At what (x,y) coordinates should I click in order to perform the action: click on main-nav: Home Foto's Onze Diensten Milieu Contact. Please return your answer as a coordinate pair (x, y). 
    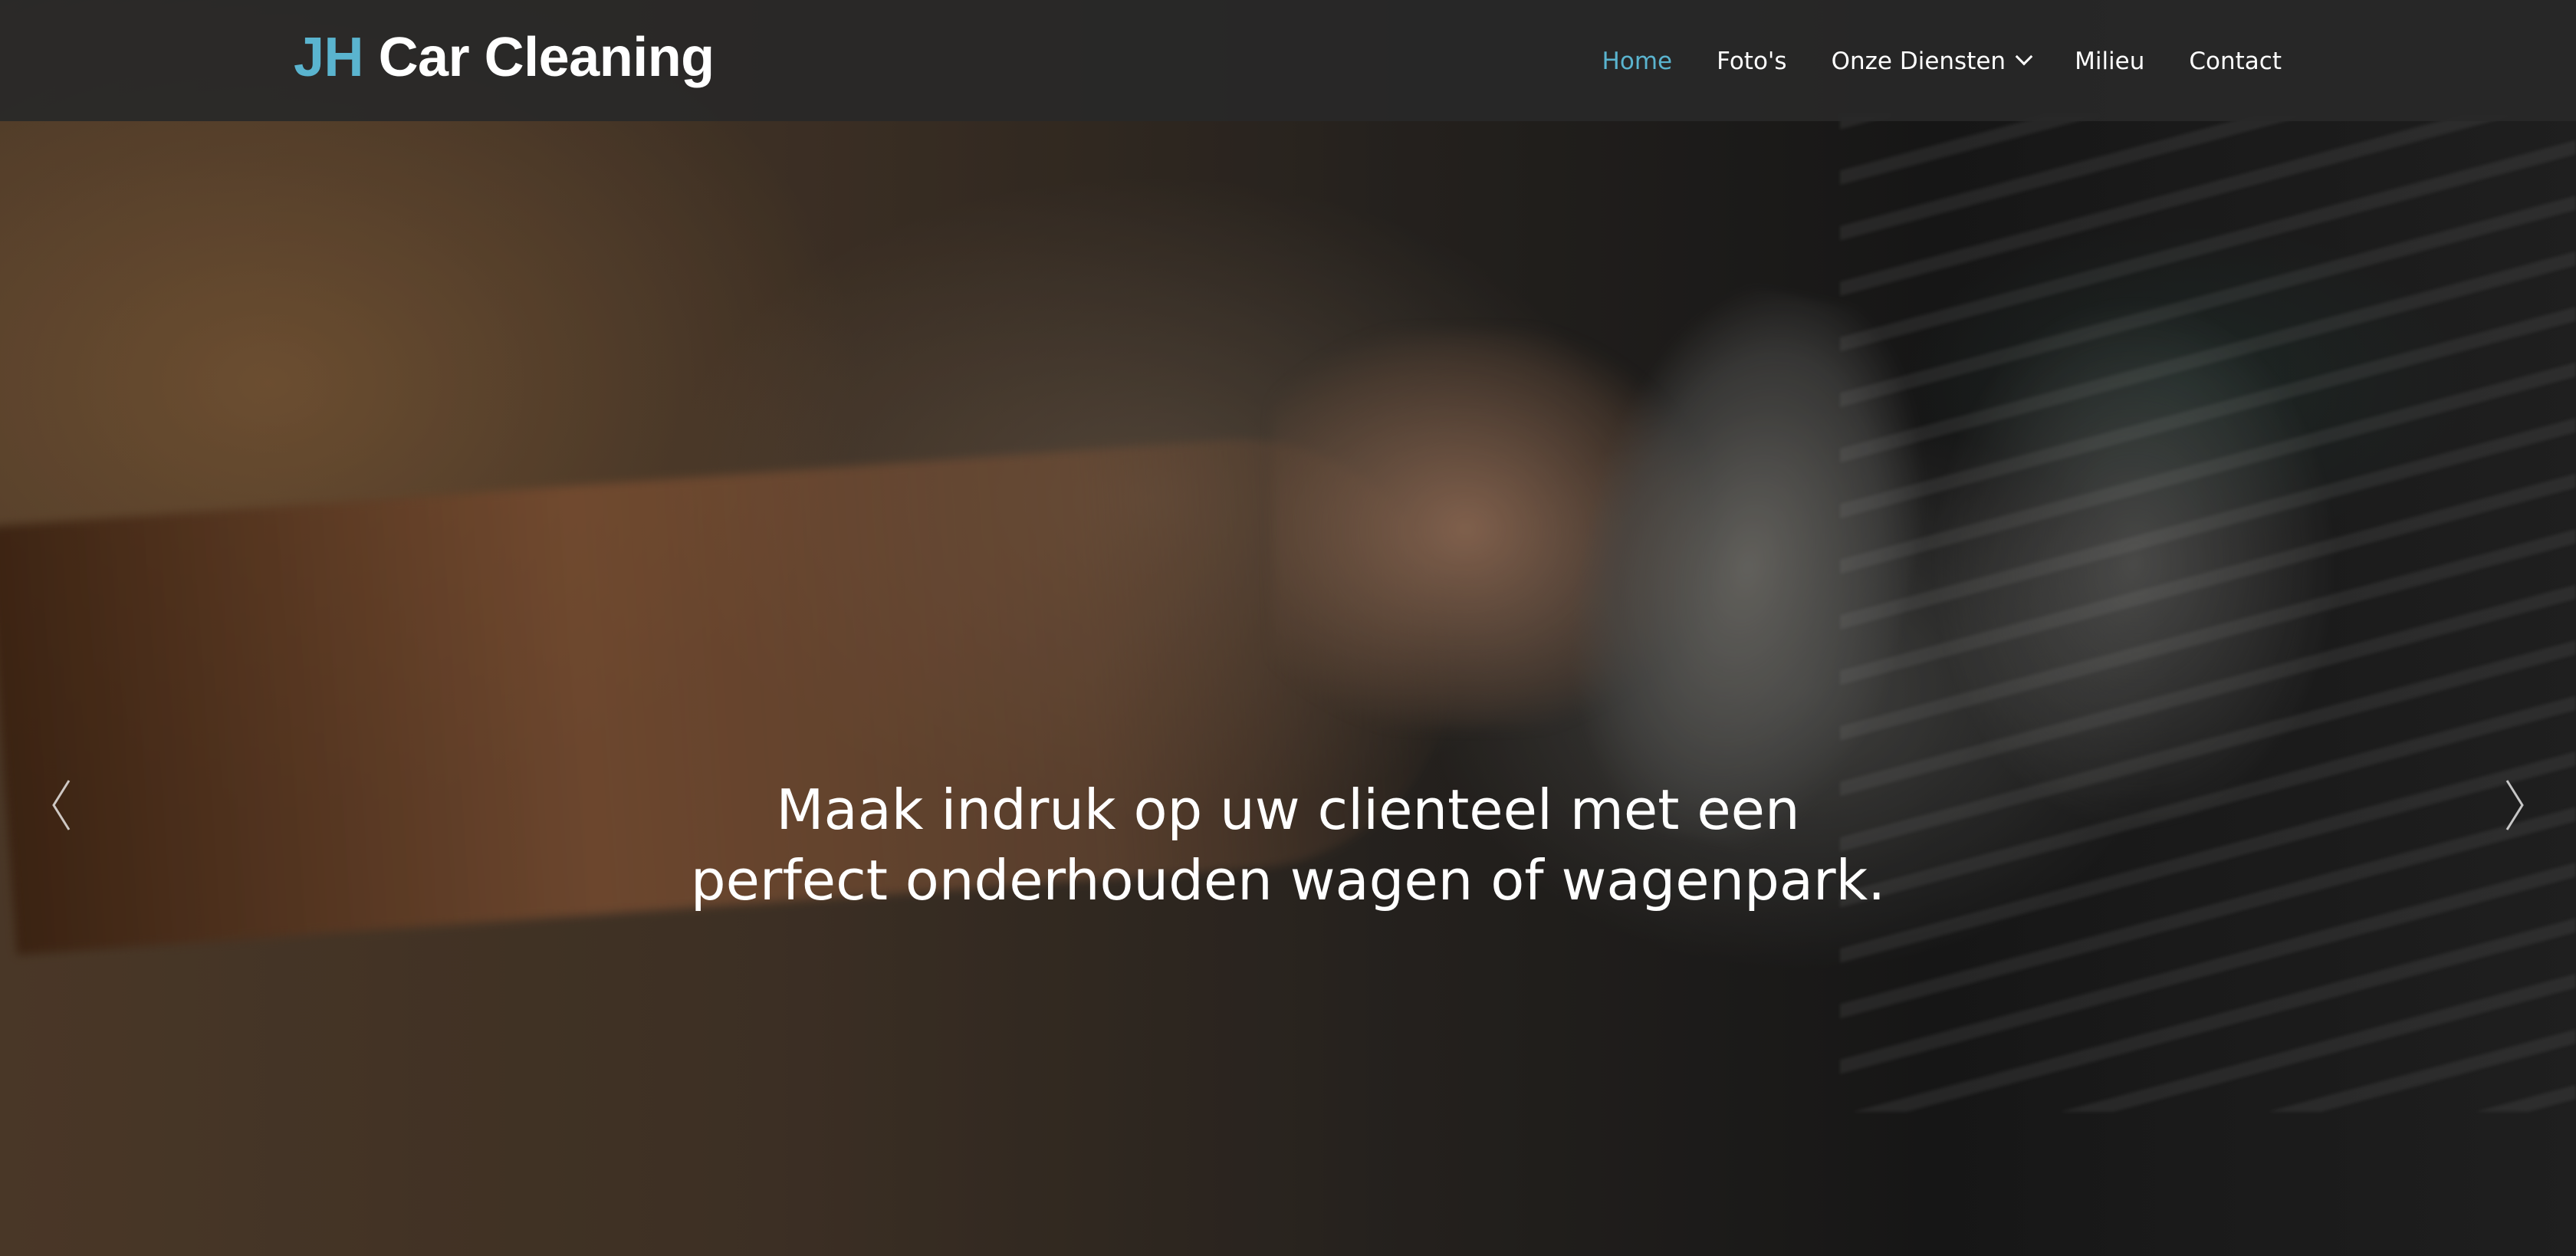
    Looking at the image, I should click on (1942, 62).